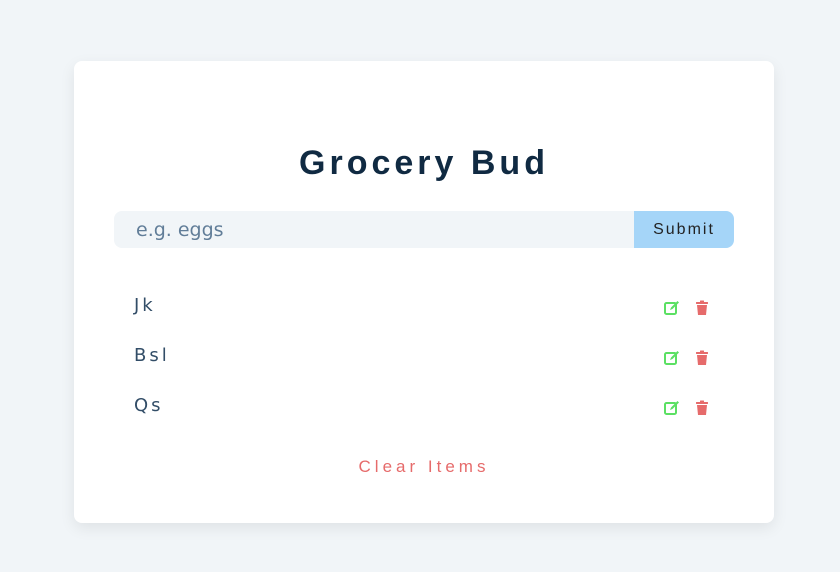 The image size is (840, 572). Describe the element at coordinates (149, 405) in the screenshot. I see `item-title: Qs` at that location.